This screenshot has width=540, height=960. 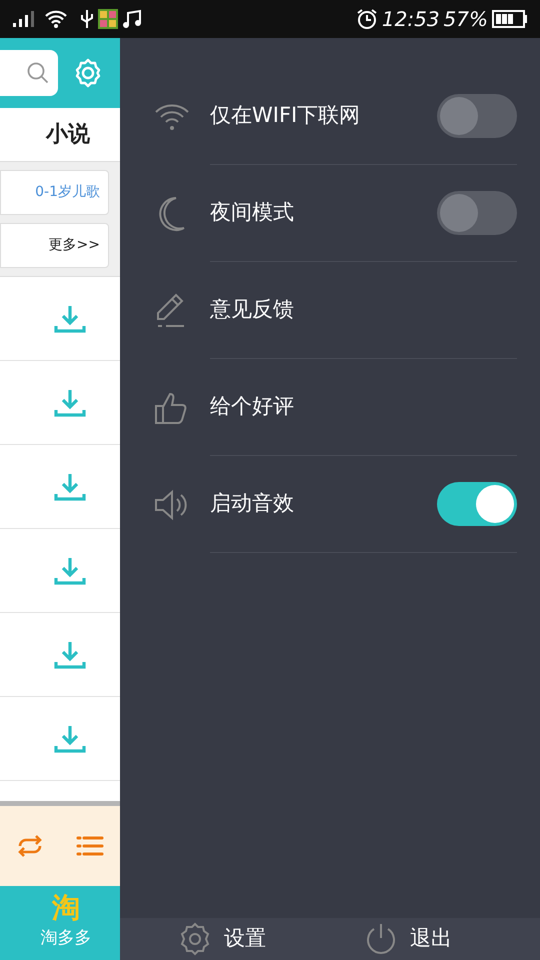 I want to click on setting-label: 仅在WIFI下联网, so click(x=286, y=116).